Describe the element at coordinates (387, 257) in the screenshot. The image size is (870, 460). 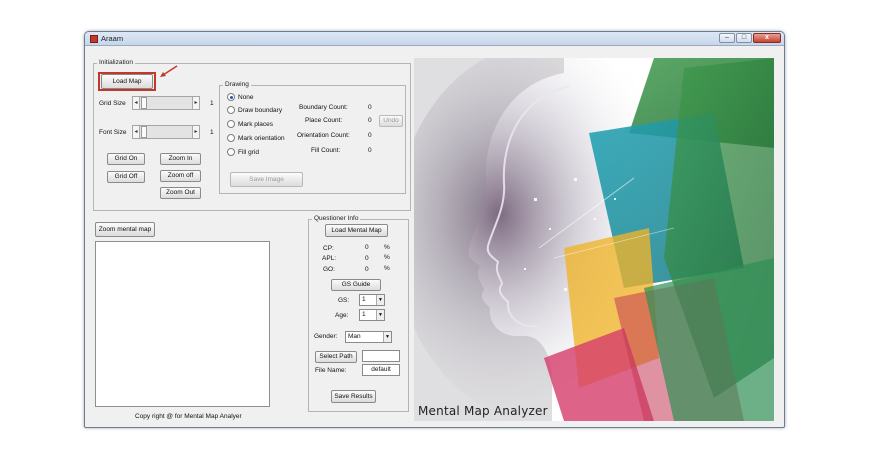
I see `apl-unit: %` at that location.